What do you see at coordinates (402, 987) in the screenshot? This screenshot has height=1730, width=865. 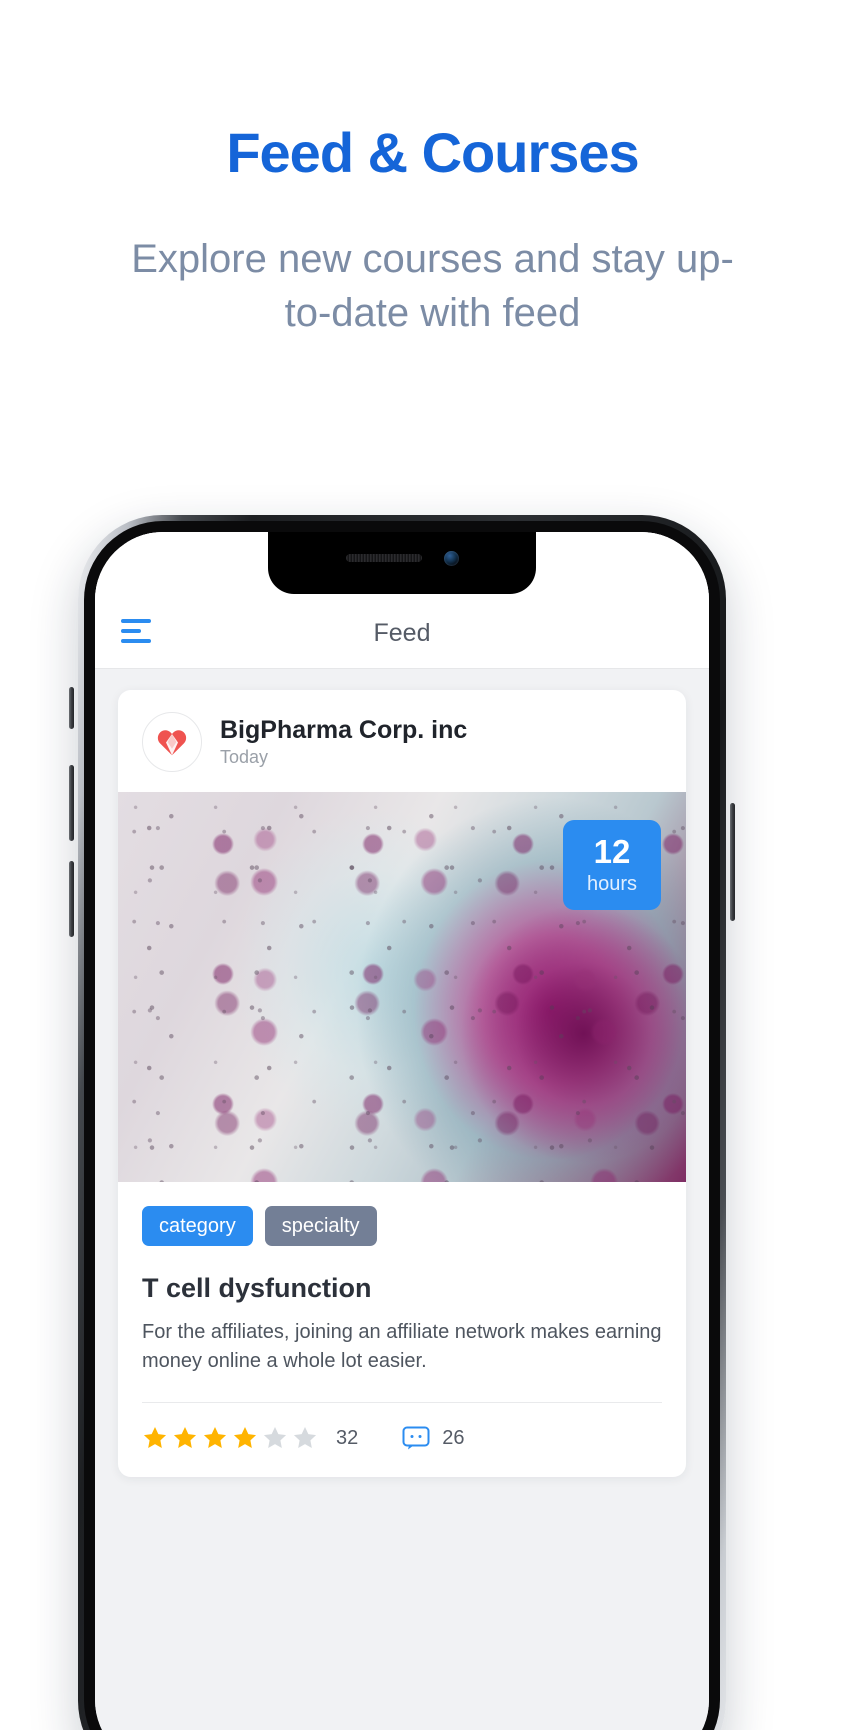 I see `post-media-image: 12 hours` at bounding box center [402, 987].